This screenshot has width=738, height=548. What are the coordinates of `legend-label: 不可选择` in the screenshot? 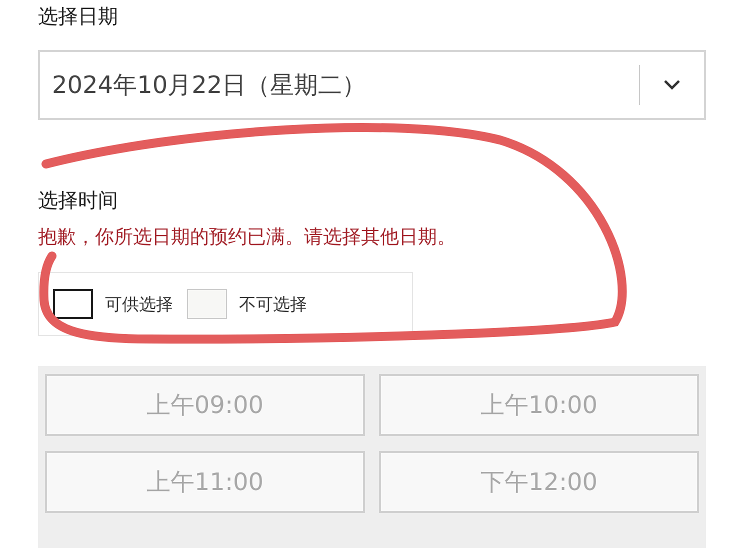 It's located at (273, 305).